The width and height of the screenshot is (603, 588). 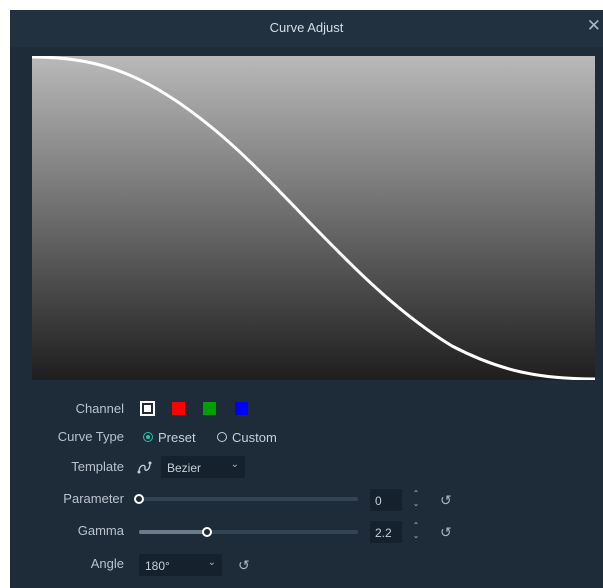 What do you see at coordinates (416, 532) in the screenshot?
I see `gamma-stepper: ⌃ ⌄` at bounding box center [416, 532].